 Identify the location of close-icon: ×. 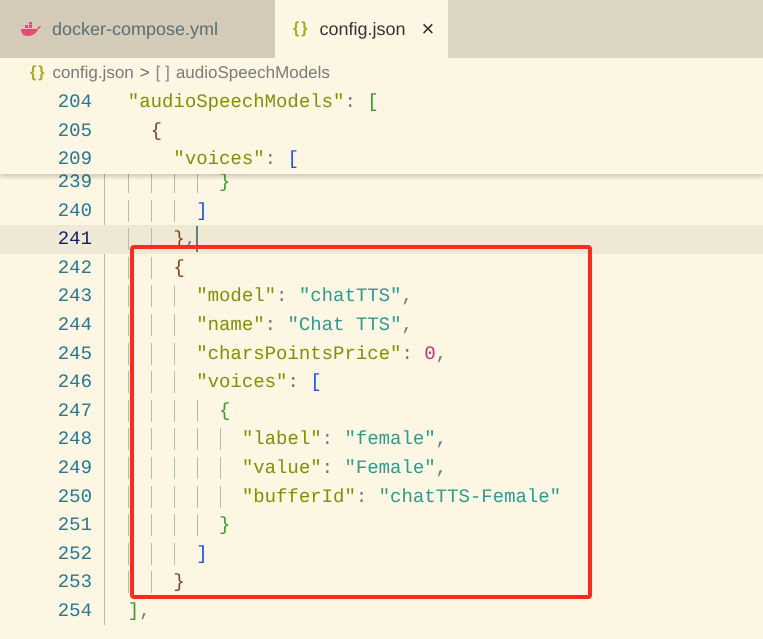
(428, 29).